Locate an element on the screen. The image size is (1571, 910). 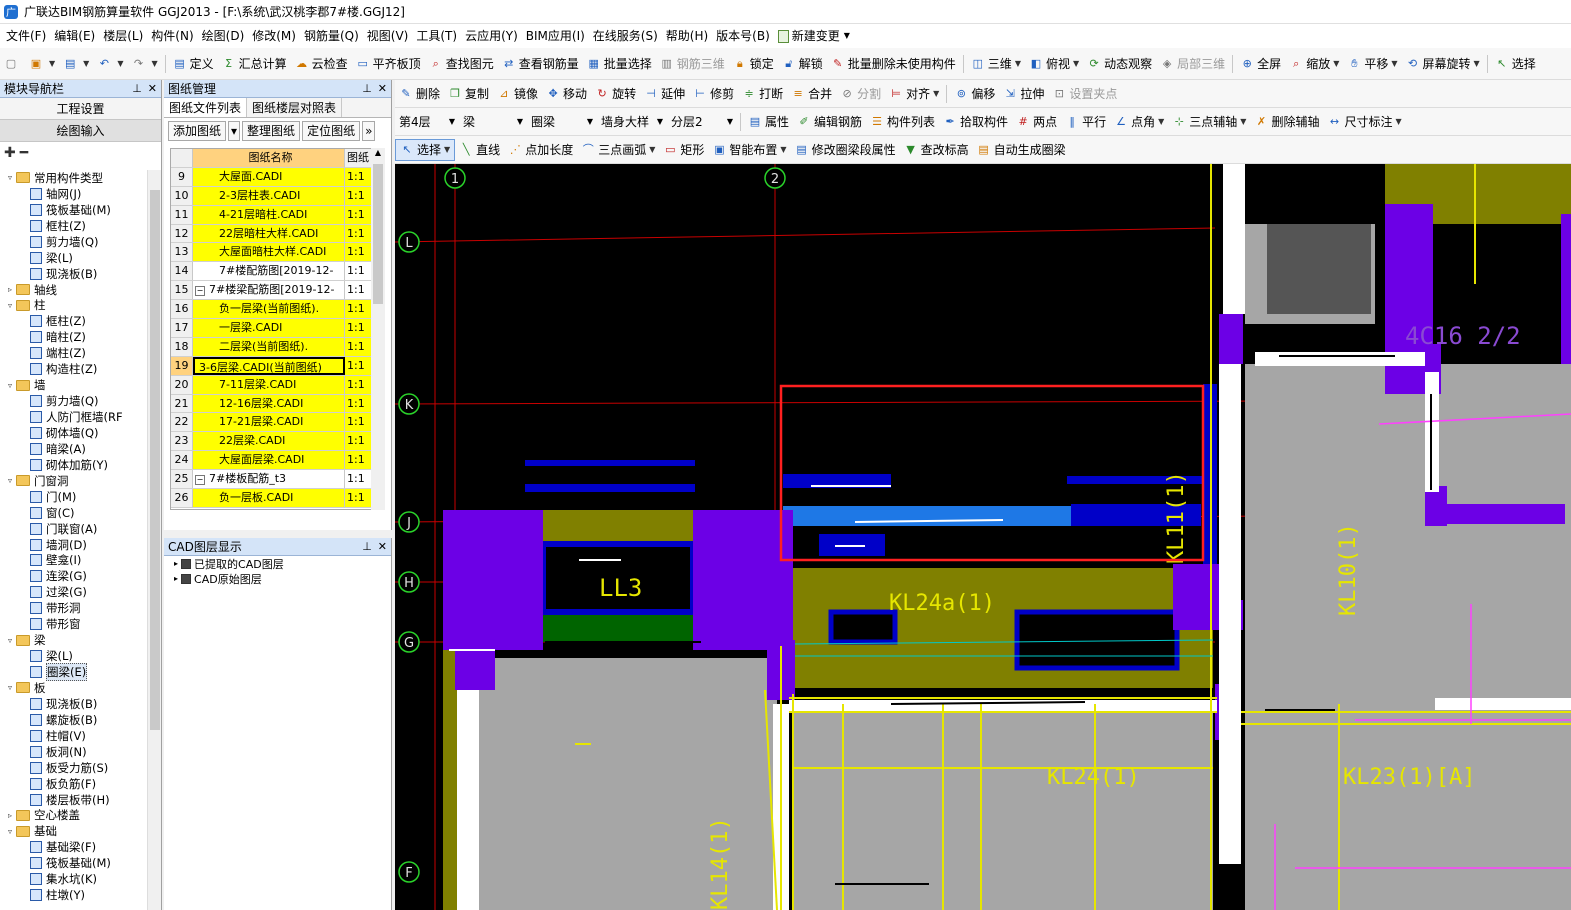
type-select: 梁 ▼ is located at coordinates (493, 122).